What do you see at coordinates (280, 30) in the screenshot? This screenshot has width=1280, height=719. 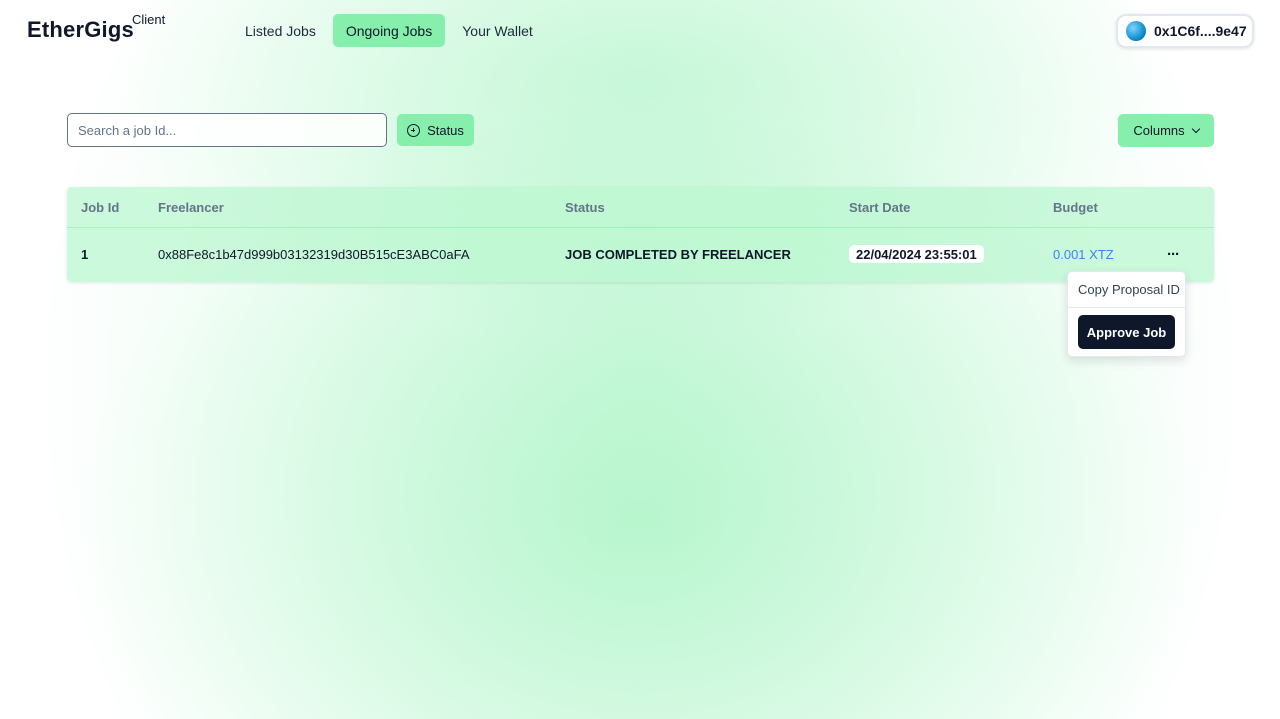 I see `nav-listed-jobs: Listed Jobs` at bounding box center [280, 30].